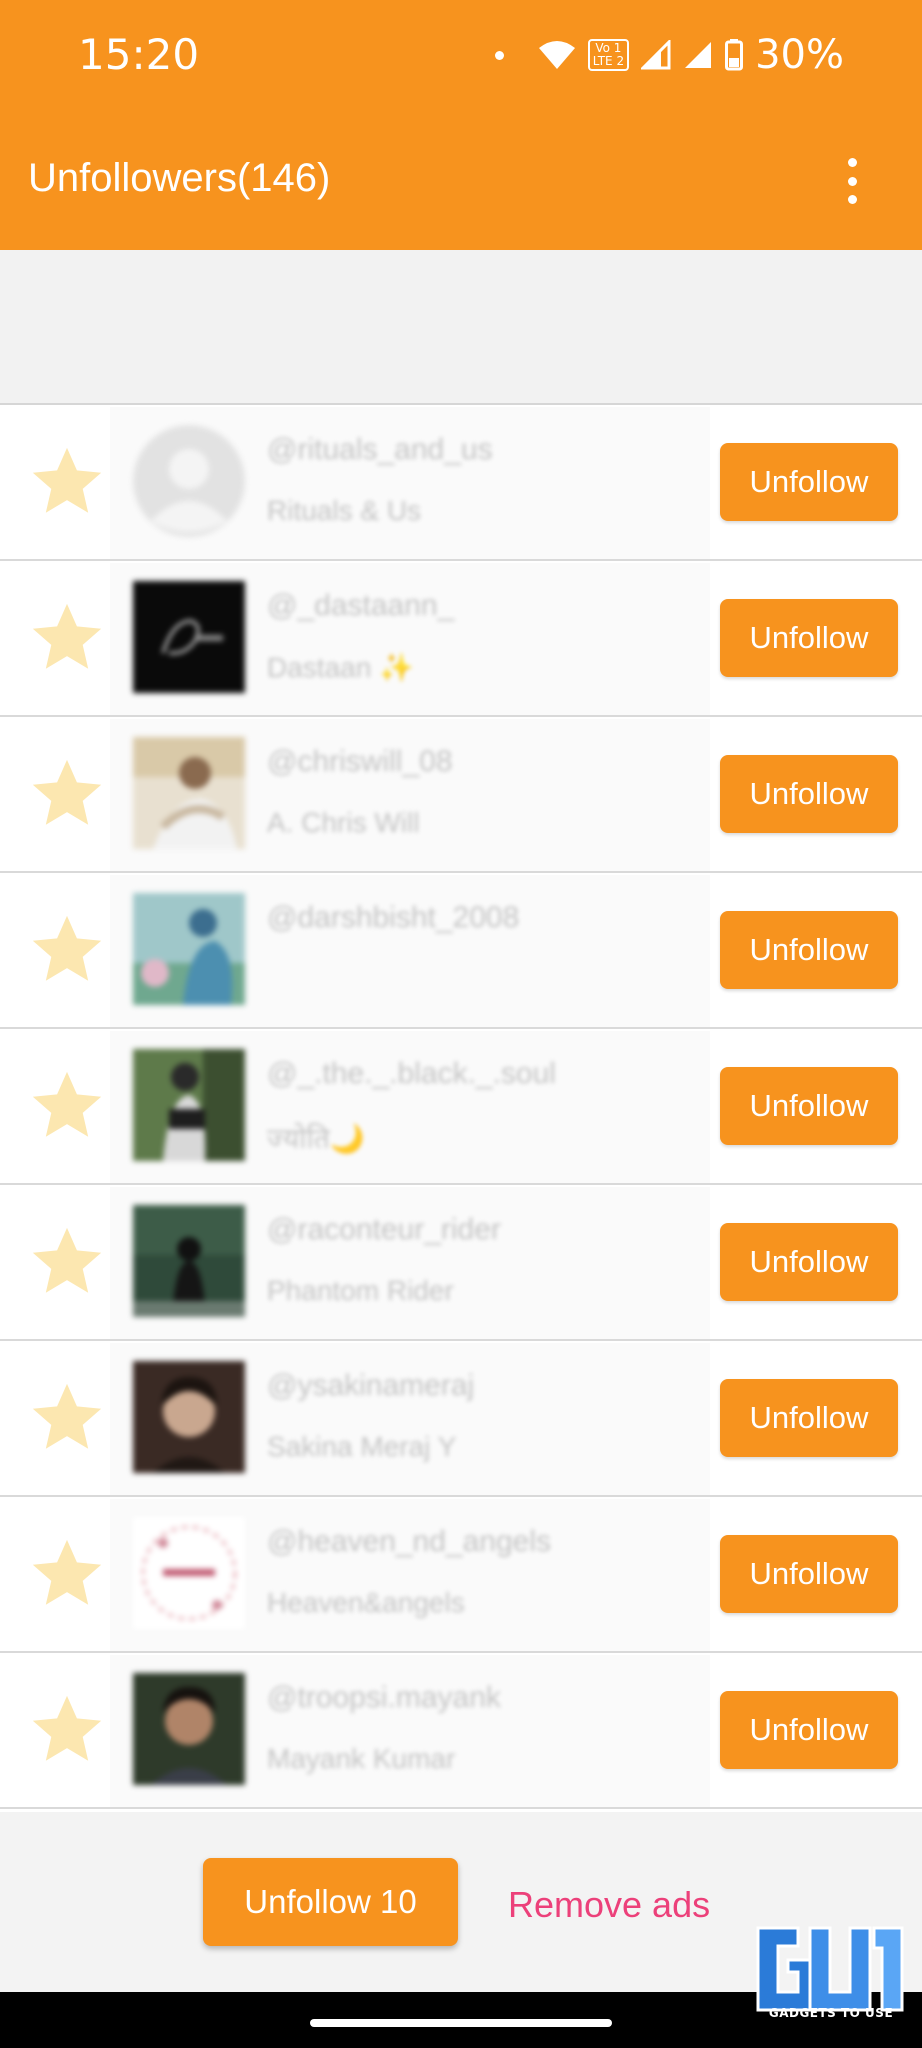 This screenshot has height=2048, width=922. Describe the element at coordinates (384, 1229) in the screenshot. I see `user-handle: @raconteur_rider` at that location.